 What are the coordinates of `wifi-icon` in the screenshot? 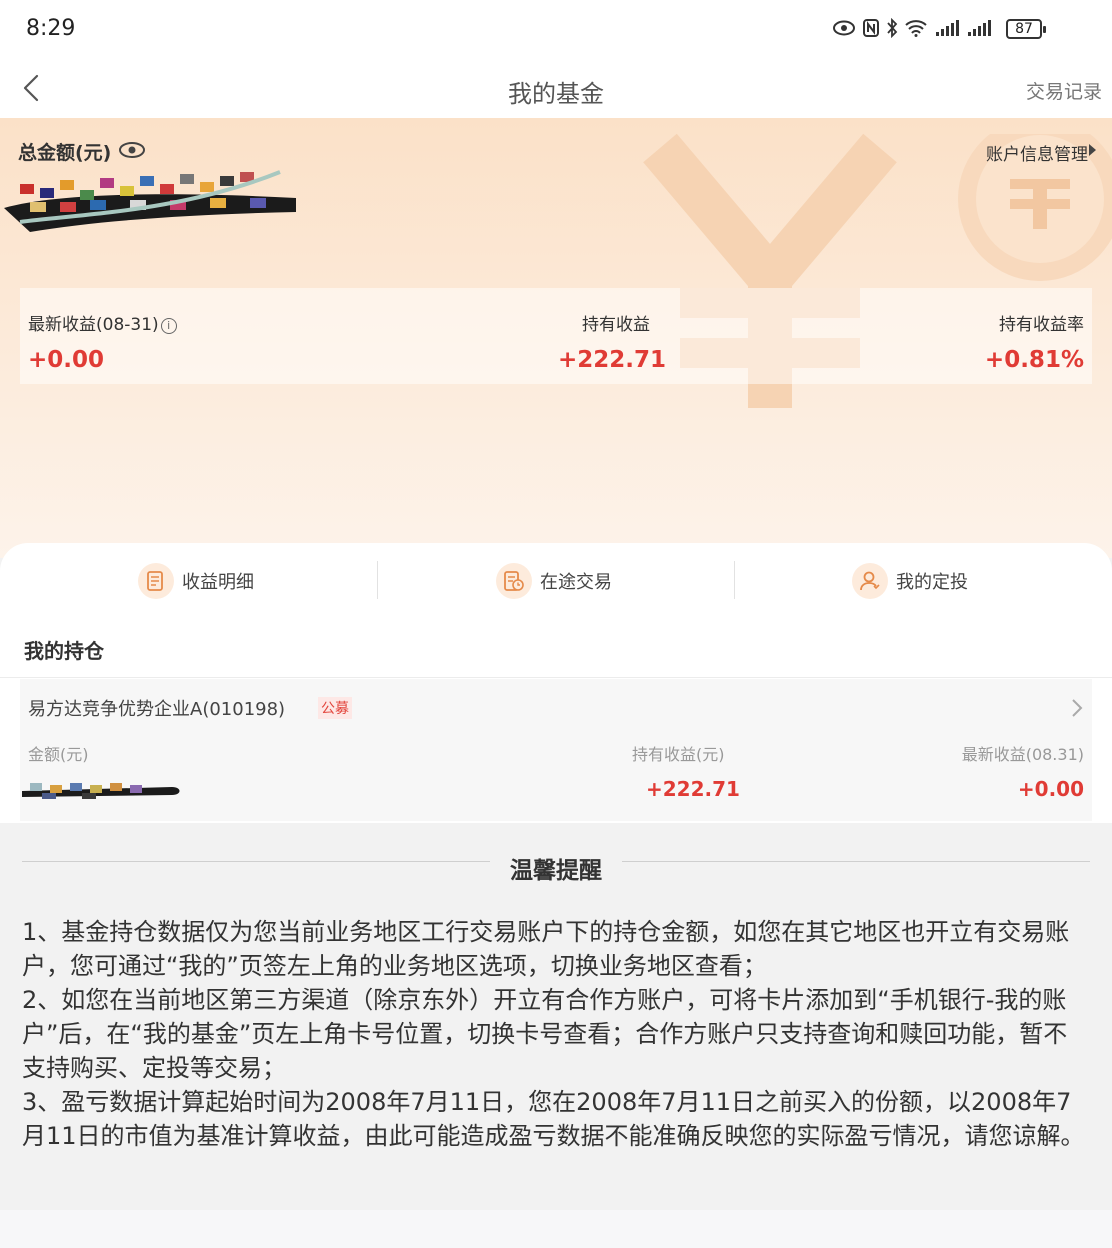 It's located at (916, 28).